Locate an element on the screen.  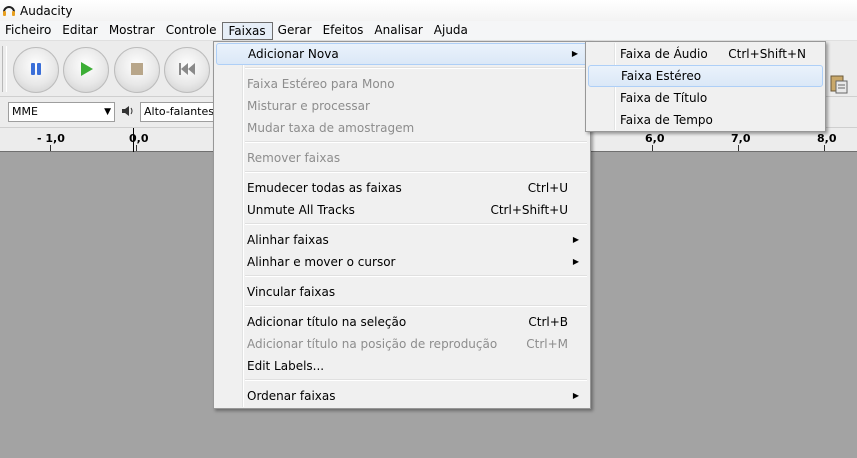
menu-item-sort-tracks: Ordenar faixas ▶ is located at coordinates (402, 396).